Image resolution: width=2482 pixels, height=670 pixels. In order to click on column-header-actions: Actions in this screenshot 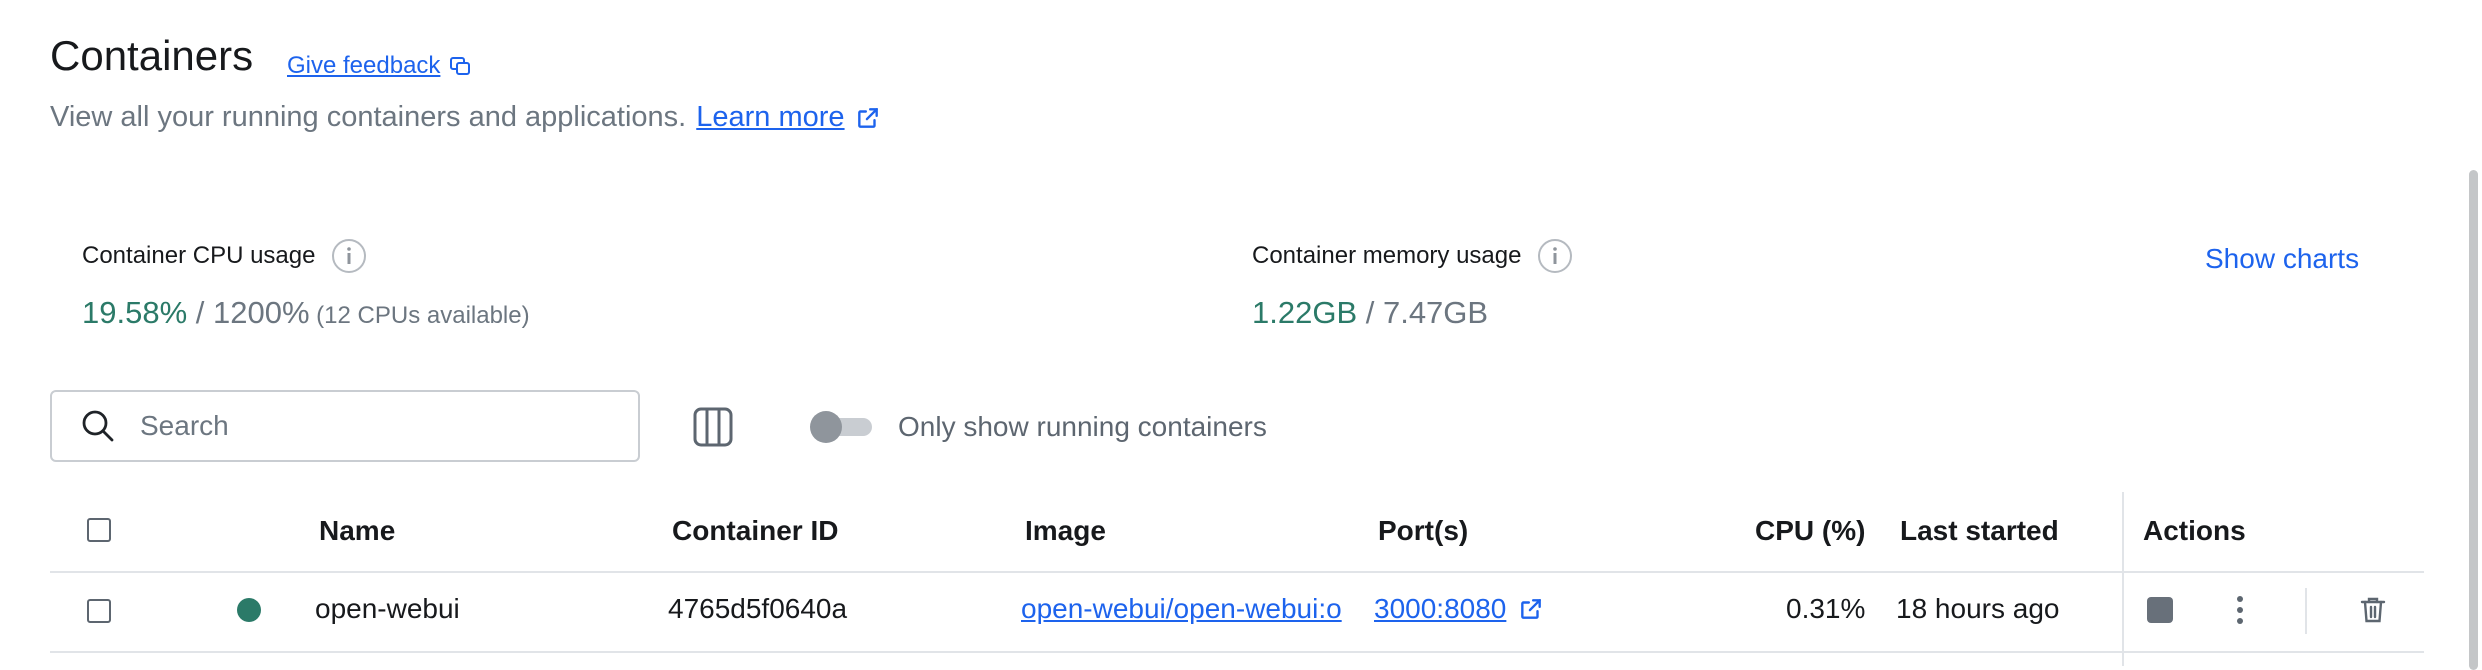, I will do `click(2194, 530)`.